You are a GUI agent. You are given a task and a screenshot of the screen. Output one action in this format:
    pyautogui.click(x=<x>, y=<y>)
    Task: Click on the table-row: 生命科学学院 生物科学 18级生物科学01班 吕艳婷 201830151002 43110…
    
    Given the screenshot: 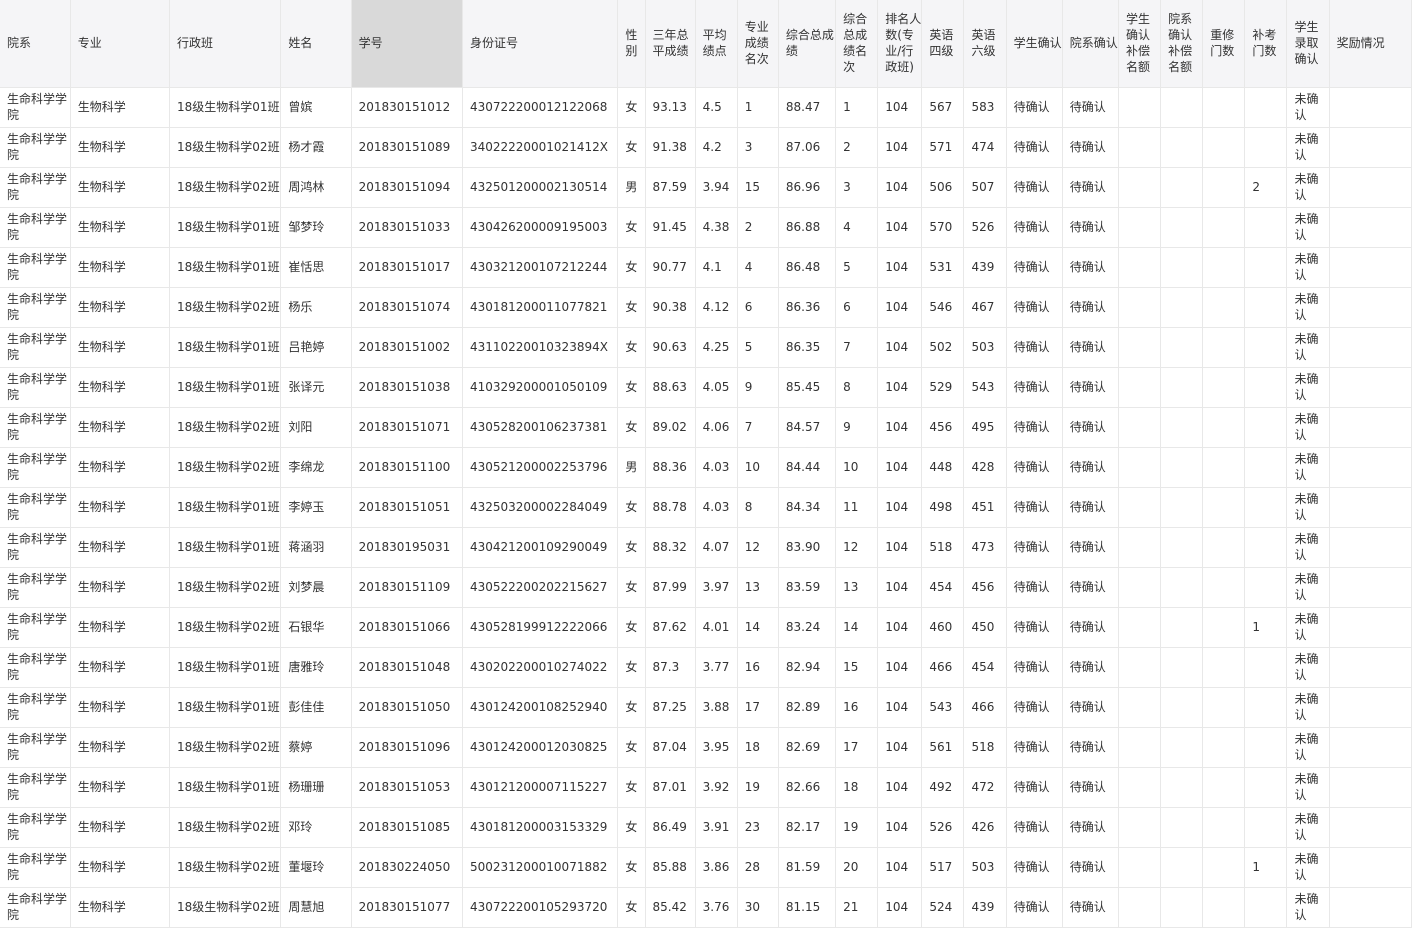 What is the action you would take?
    pyautogui.click(x=706, y=347)
    